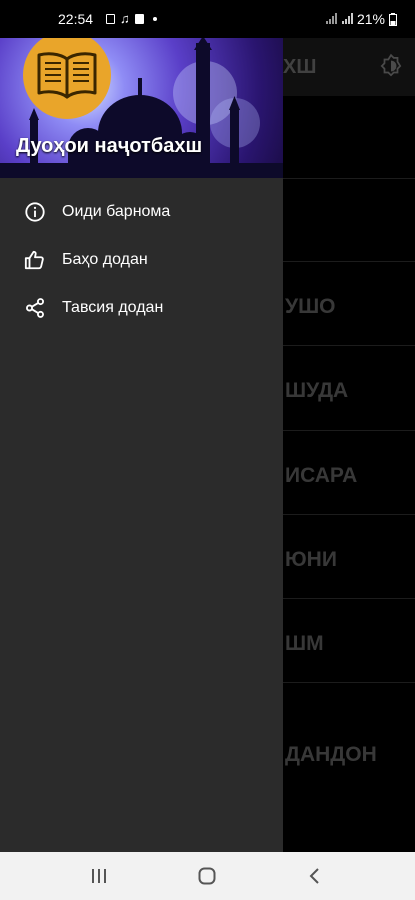 This screenshot has width=415, height=900. I want to click on drawer-item-rate: Баҳо додан, so click(141, 260).